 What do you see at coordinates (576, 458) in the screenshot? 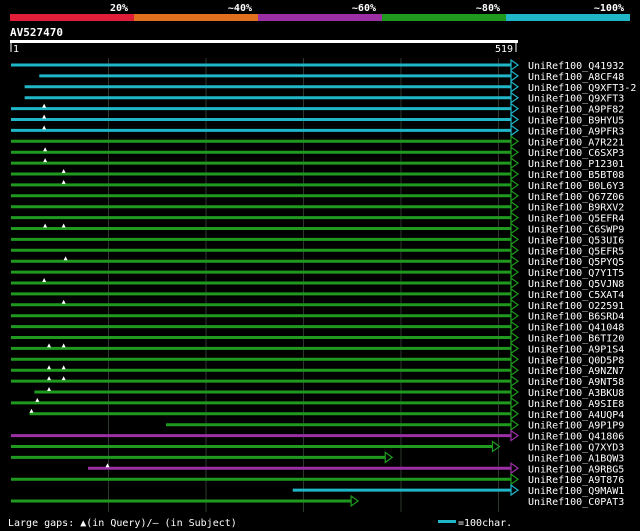
I see `hit-label: UniRef100_A1BQW3` at bounding box center [576, 458].